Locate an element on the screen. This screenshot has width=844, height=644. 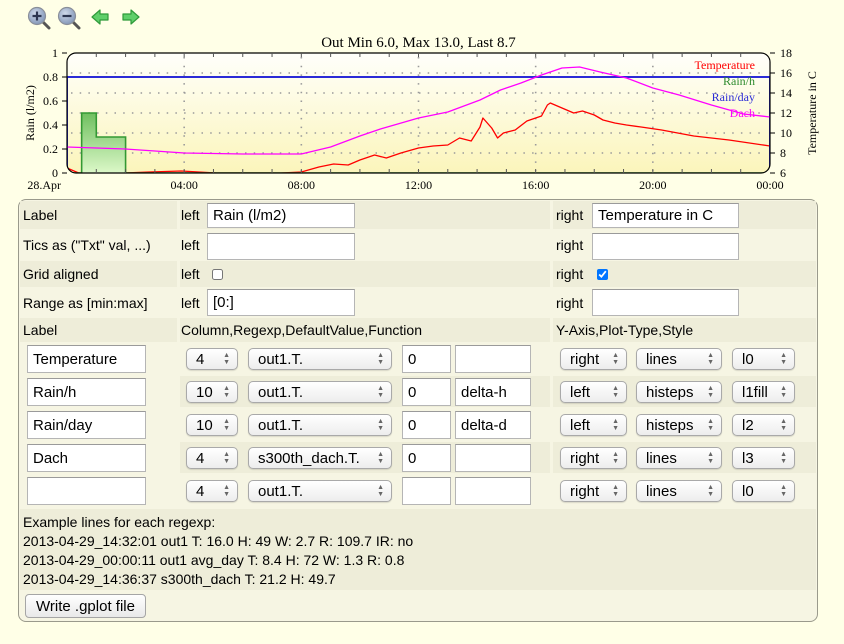
legend-entry: Dach is located at coordinates (742, 113).